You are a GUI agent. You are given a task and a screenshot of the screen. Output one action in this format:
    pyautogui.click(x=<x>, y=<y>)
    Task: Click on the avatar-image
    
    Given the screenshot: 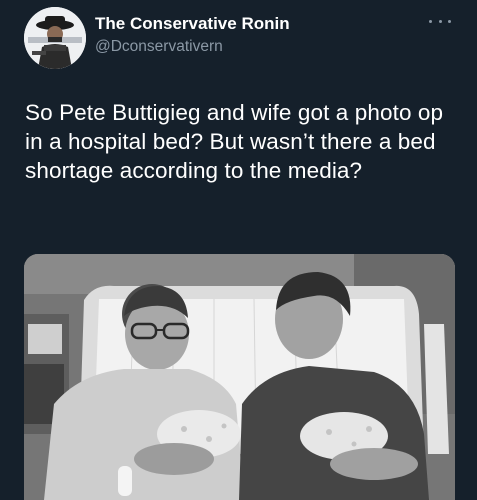 What is the action you would take?
    pyautogui.click(x=55, y=38)
    